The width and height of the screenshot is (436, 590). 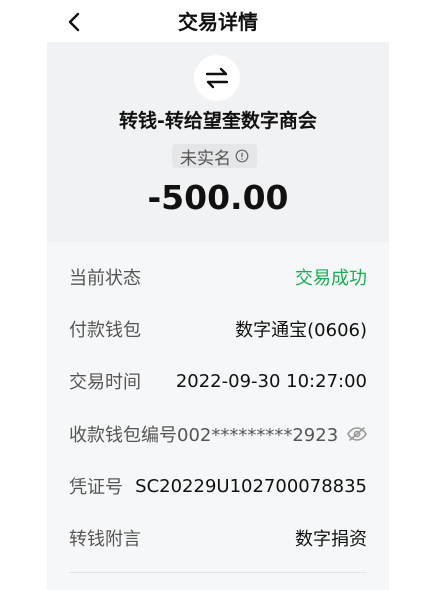 I want to click on divider, so click(x=218, y=572).